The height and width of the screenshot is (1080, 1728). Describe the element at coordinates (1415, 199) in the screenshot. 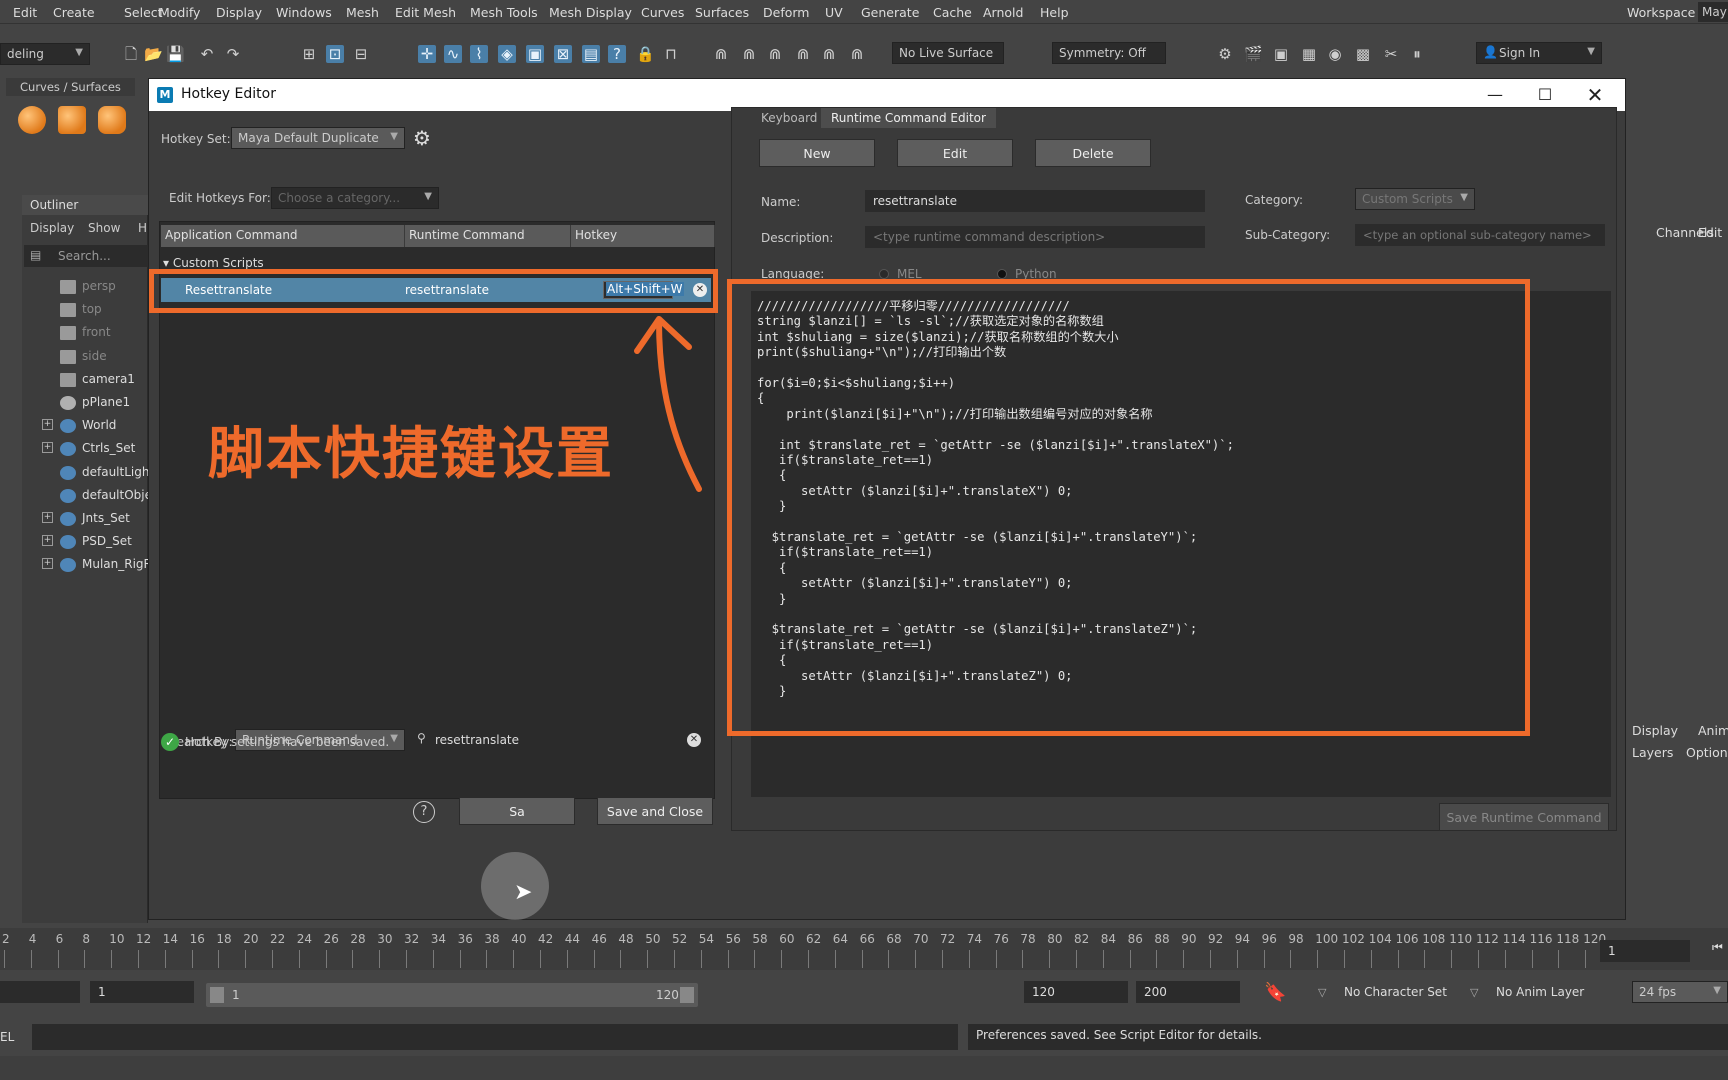

I see `category-dropdown-runtime: Custom Scripts ▼` at that location.